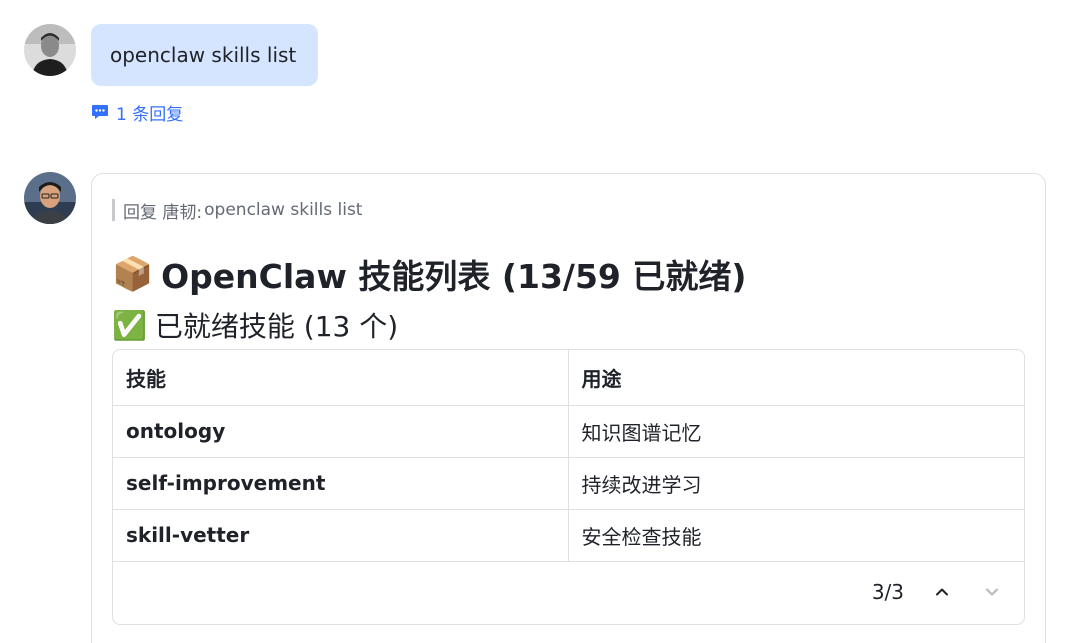 Image resolution: width=1080 pixels, height=643 pixels. I want to click on chevron-up-icon, so click(942, 592).